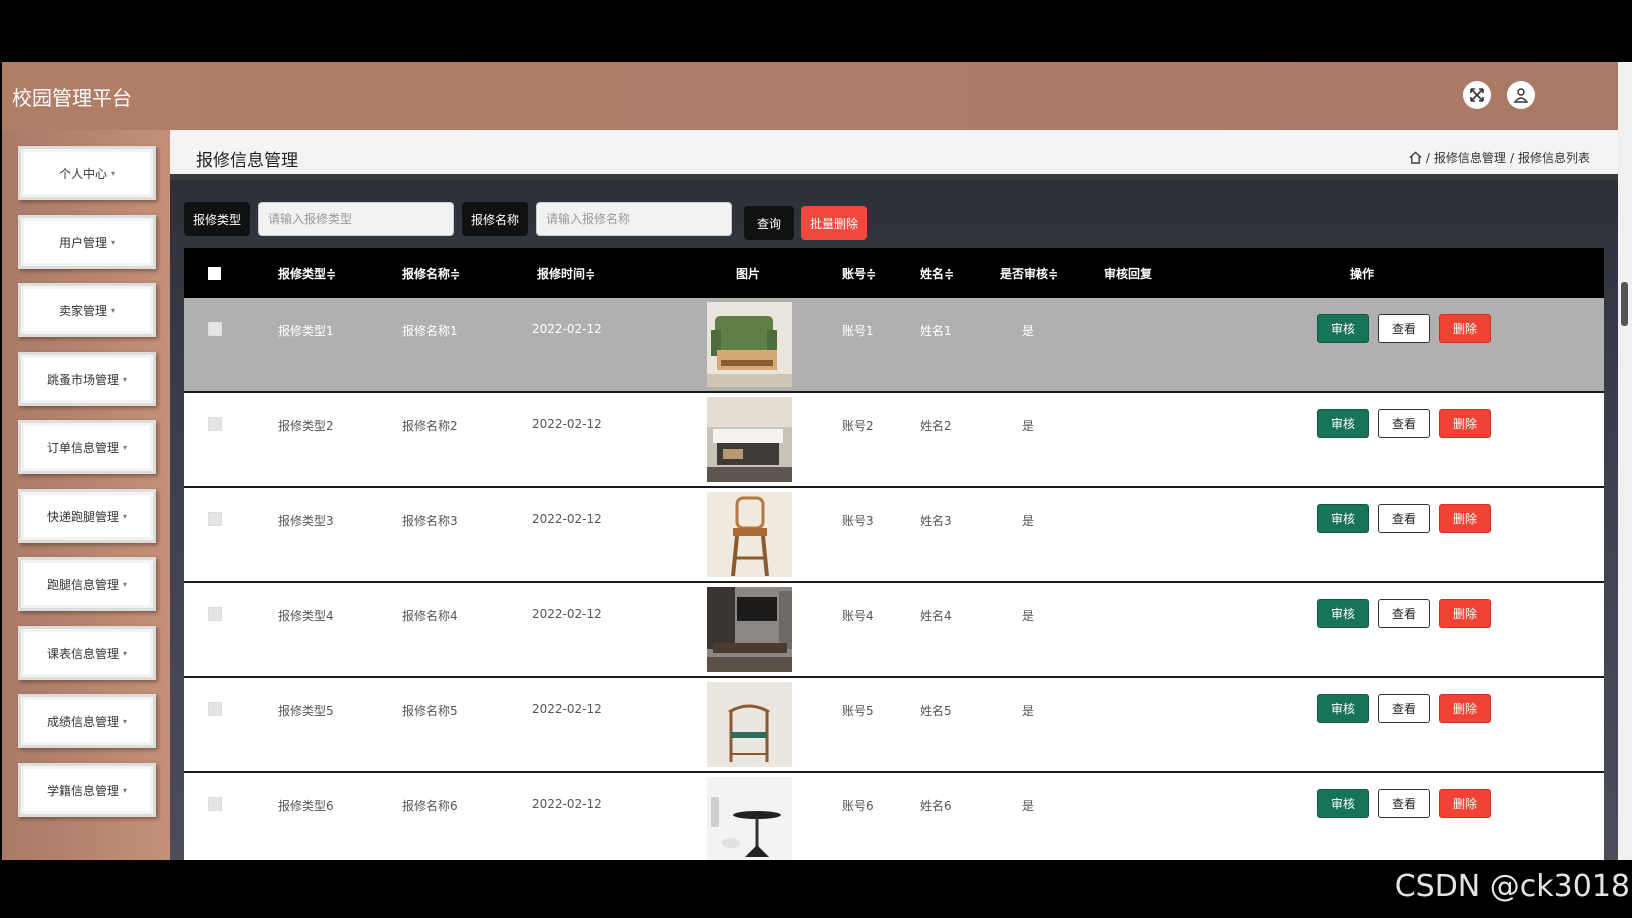 This screenshot has height=918, width=1632. I want to click on sidebar-item-sellers: 卖家管理 ▾, so click(87, 310).